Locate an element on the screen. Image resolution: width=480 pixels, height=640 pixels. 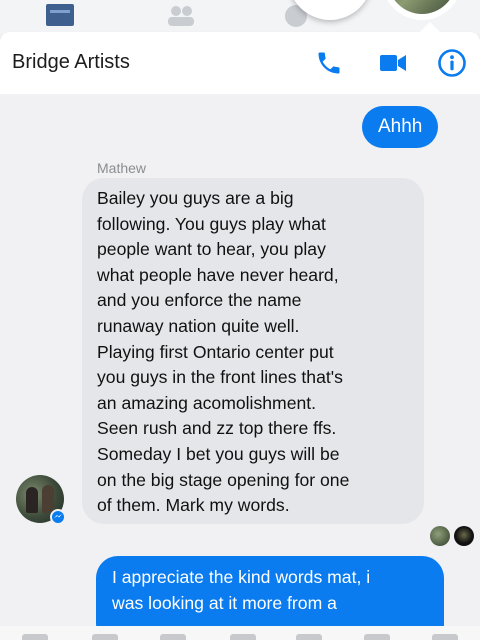
phone-icon is located at coordinates (329, 63).